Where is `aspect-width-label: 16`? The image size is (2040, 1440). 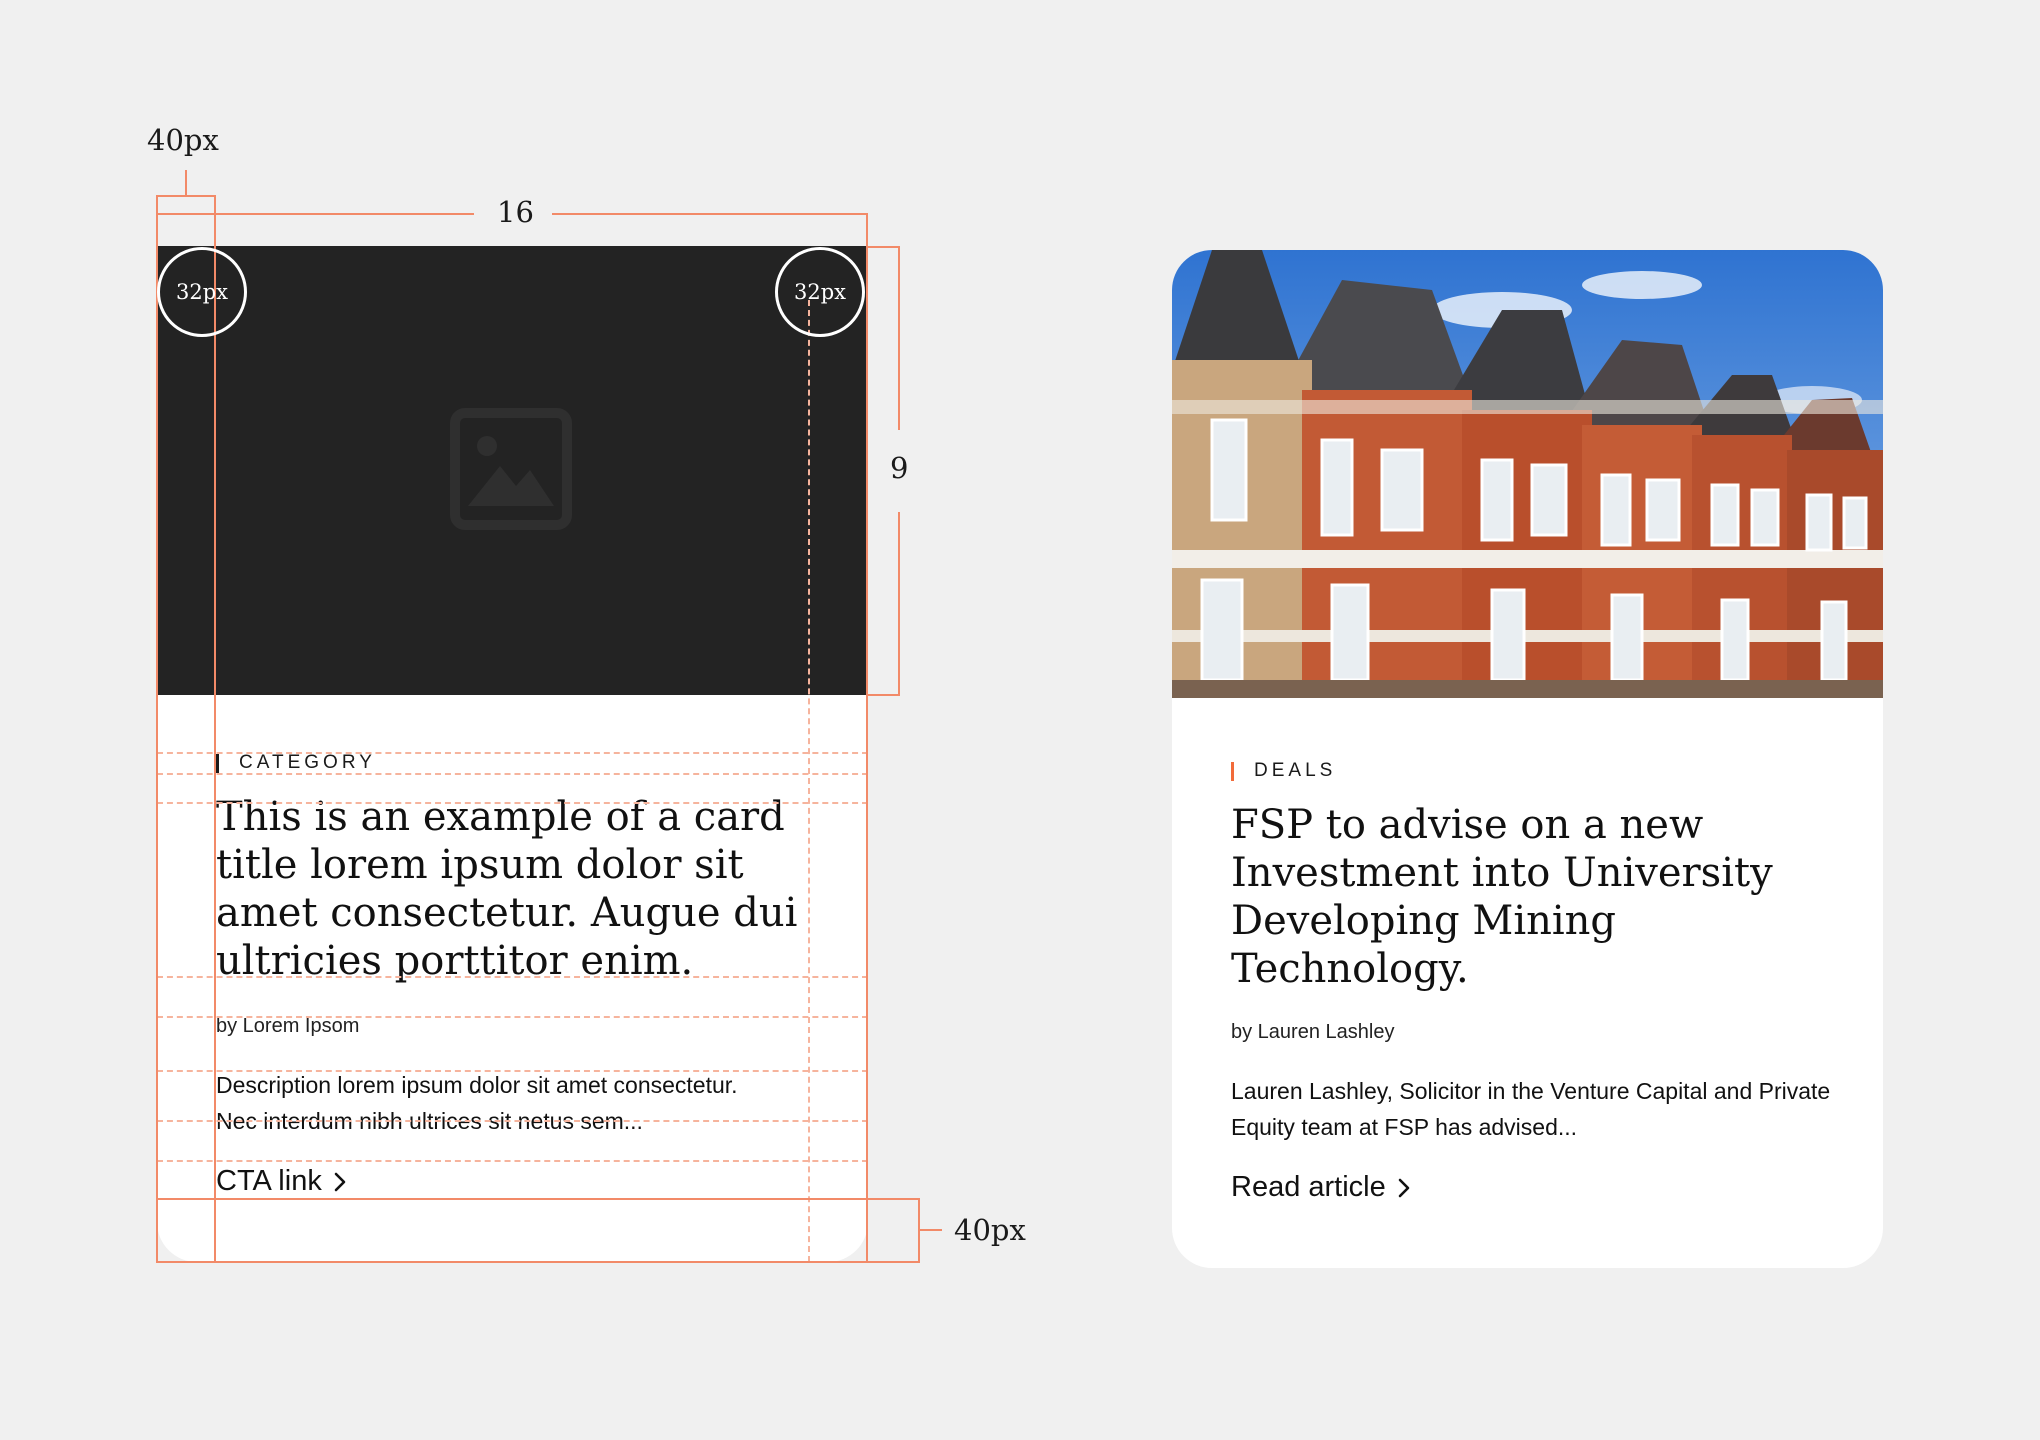 aspect-width-label: 16 is located at coordinates (515, 212).